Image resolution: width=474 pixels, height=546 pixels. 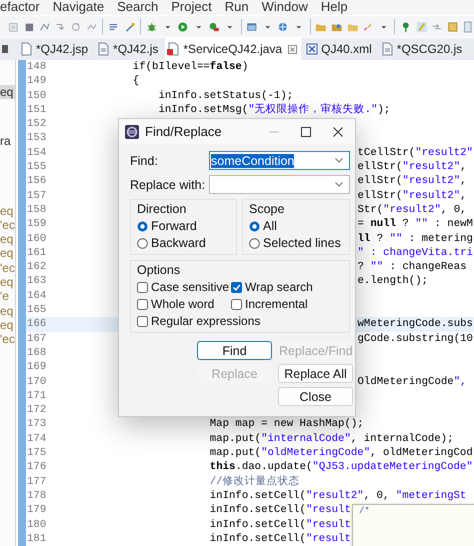 What do you see at coordinates (234, 350) in the screenshot?
I see `dialog-button: Find` at bounding box center [234, 350].